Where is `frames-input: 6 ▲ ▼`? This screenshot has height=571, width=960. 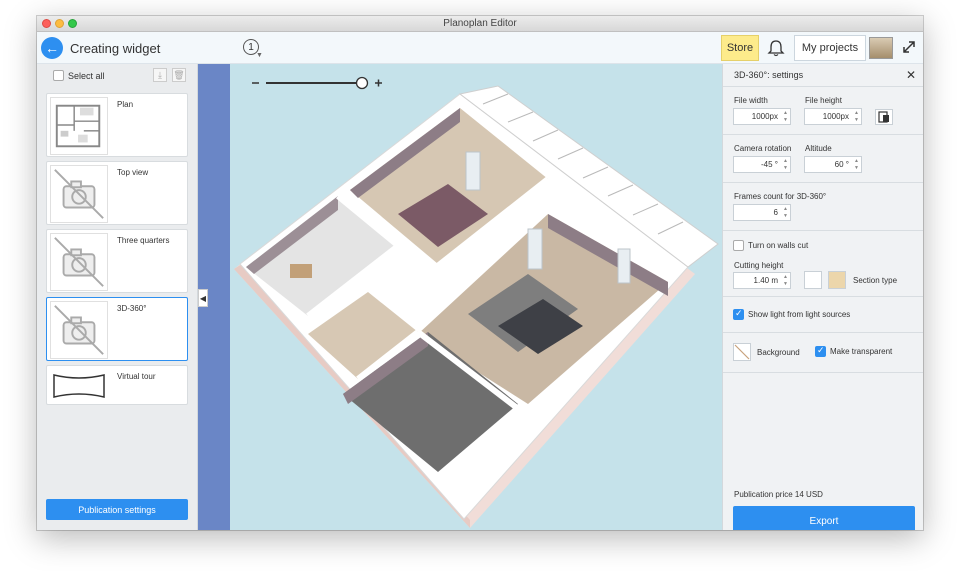
frames-input: 6 ▲ ▼ is located at coordinates (762, 212).